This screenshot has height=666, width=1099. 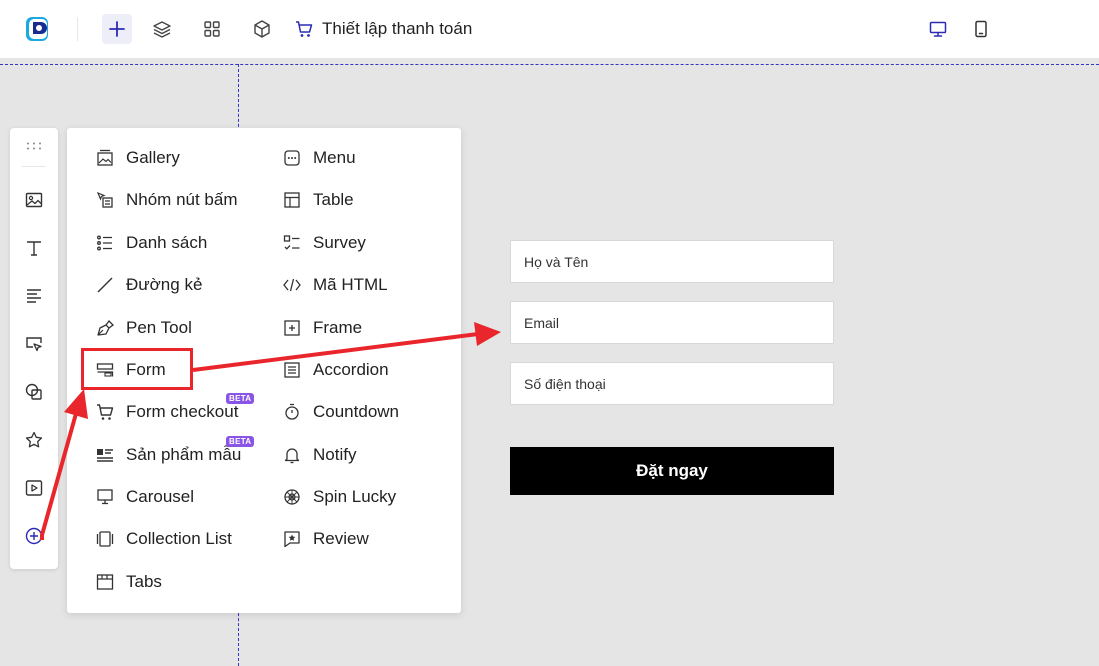 I want to click on menu-item-table: Table, so click(x=318, y=200).